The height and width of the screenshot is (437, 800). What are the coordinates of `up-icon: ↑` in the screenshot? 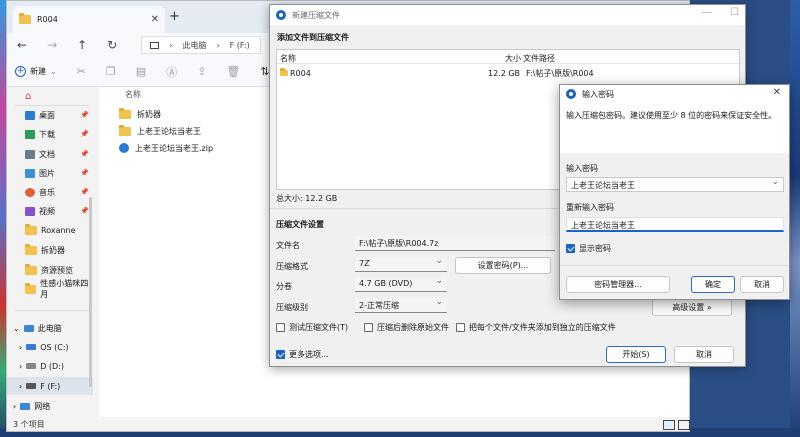 It's located at (82, 45).